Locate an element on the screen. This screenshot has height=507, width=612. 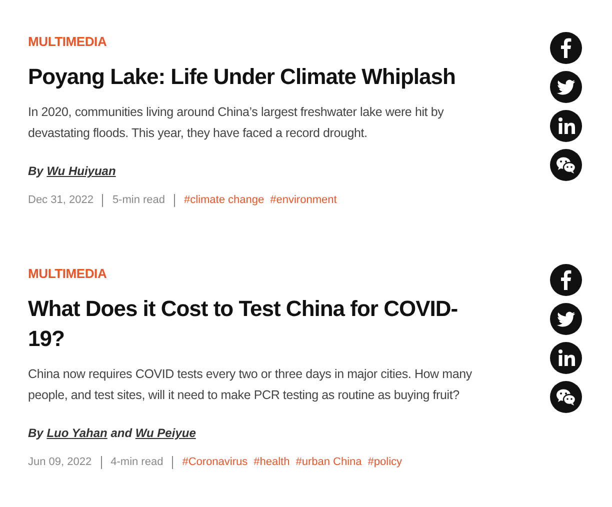
author-link: Wu Huiyuan is located at coordinates (81, 171).